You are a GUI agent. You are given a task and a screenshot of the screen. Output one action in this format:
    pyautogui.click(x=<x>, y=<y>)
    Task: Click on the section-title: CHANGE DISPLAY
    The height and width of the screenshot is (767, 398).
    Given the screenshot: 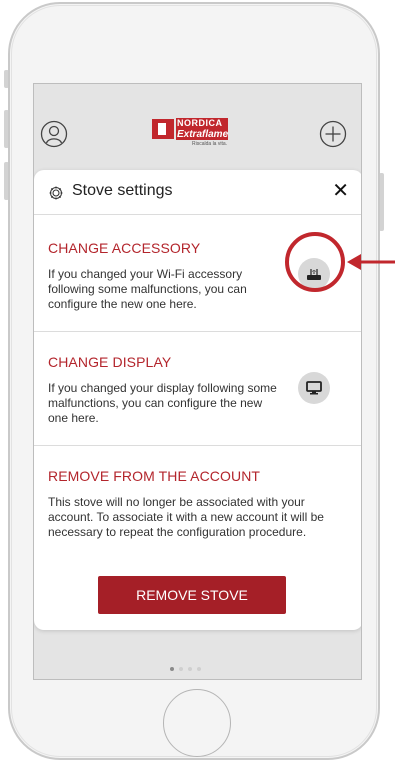 What is the action you would take?
    pyautogui.click(x=110, y=362)
    